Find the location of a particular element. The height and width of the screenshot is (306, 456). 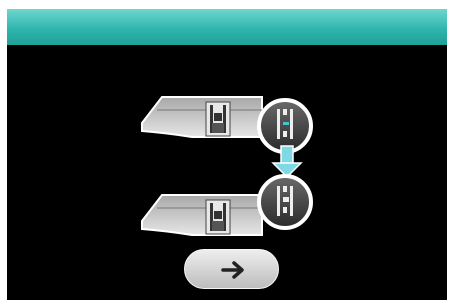

next-button is located at coordinates (231, 269).